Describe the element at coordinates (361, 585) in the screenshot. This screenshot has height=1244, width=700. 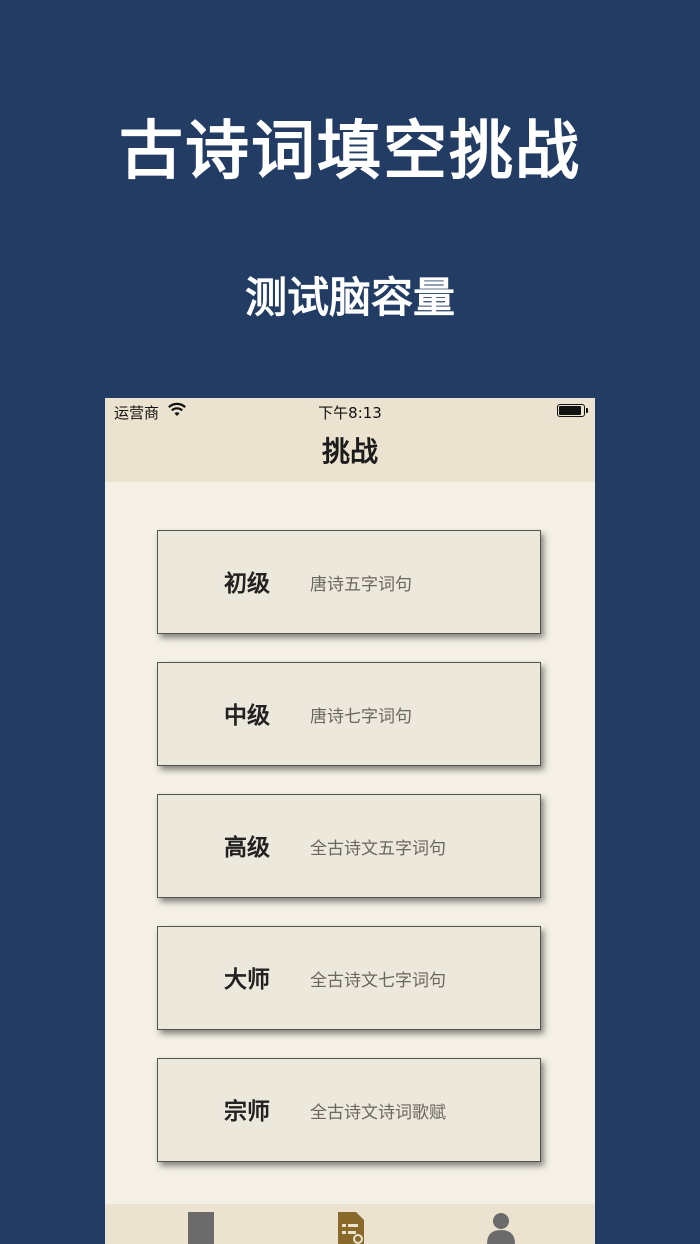
I see `level-desc: 唐诗五字词句` at that location.